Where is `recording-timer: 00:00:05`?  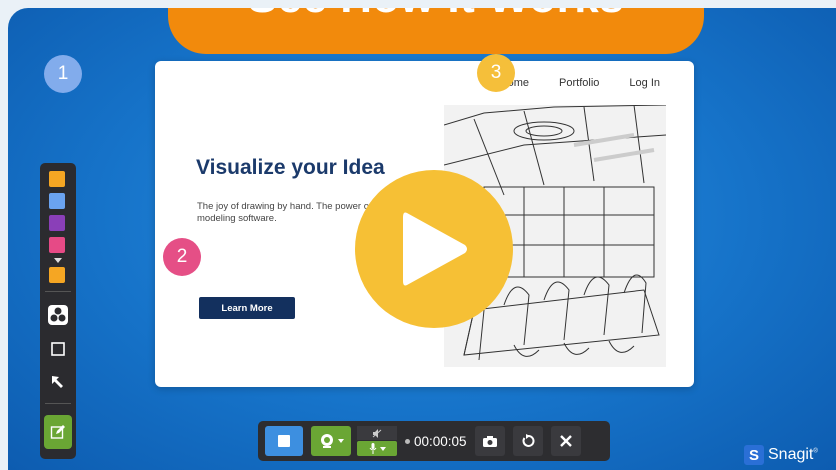 recording-timer: 00:00:05 is located at coordinates (436, 441).